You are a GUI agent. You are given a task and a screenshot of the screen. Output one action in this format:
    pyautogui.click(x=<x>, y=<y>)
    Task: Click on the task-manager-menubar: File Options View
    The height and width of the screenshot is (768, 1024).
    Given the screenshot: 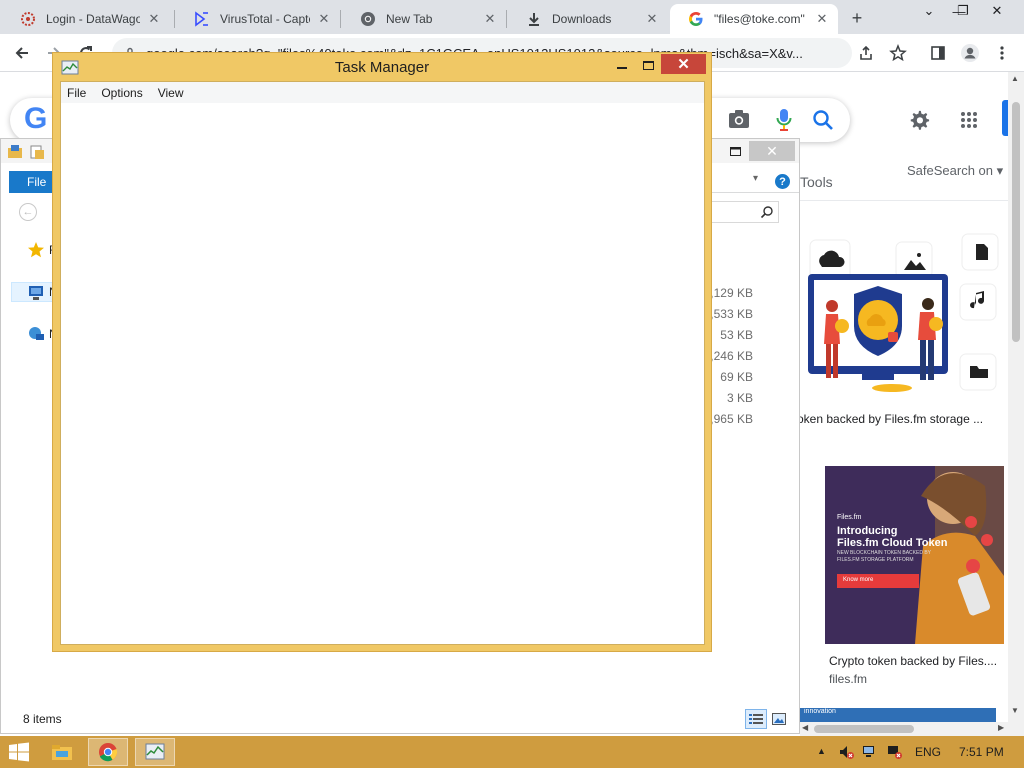 What is the action you would take?
    pyautogui.click(x=382, y=92)
    